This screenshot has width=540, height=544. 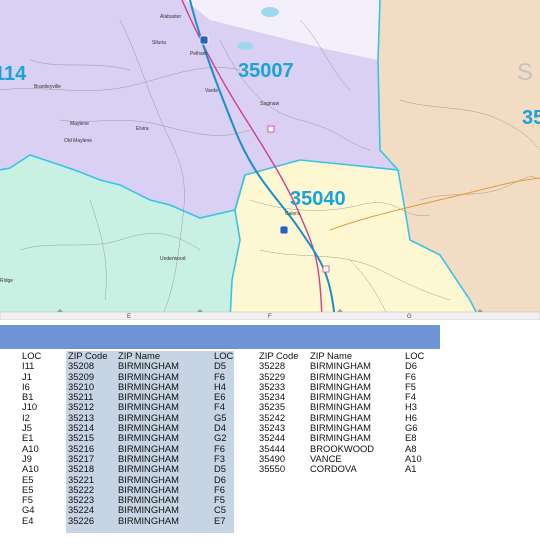 What do you see at coordinates (159, 43) in the screenshot?
I see `place-siluria: Siluria` at bounding box center [159, 43].